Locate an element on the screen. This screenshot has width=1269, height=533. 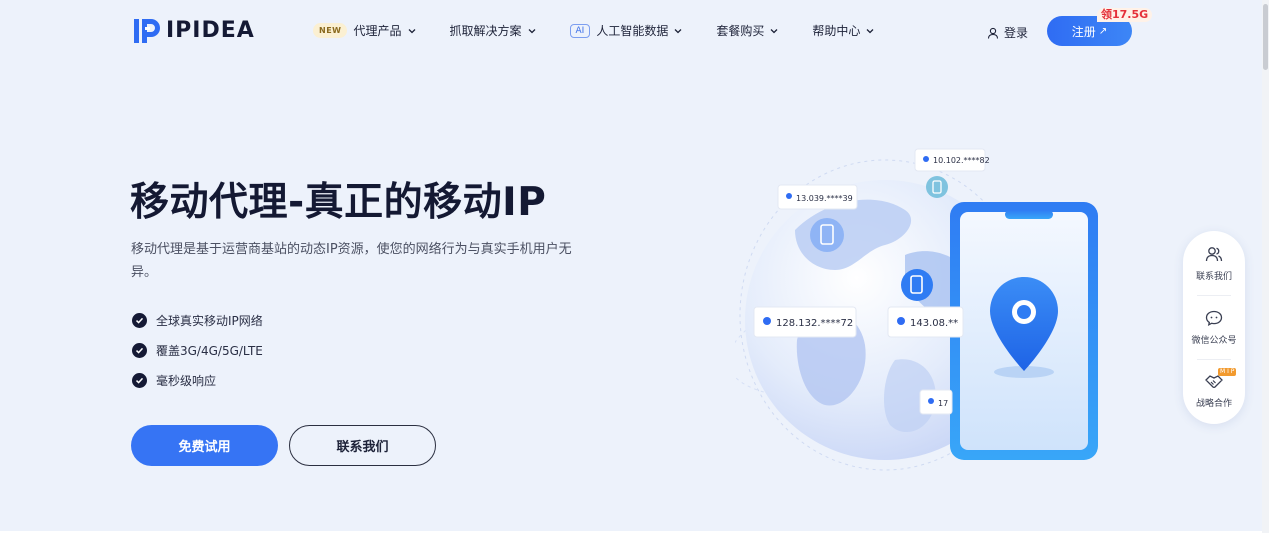
feature-item: 全球真实移动IP网络 is located at coordinates (197, 320).